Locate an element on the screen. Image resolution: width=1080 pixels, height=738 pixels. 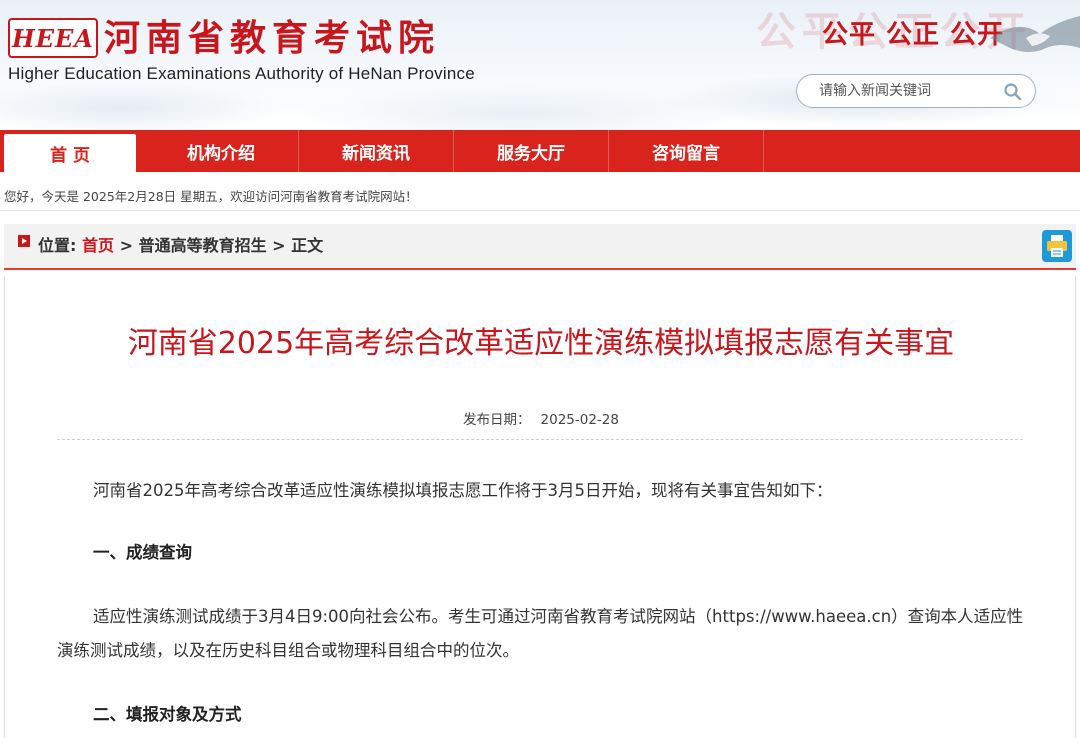
nav-item-about: 机构介绍 is located at coordinates (221, 151).